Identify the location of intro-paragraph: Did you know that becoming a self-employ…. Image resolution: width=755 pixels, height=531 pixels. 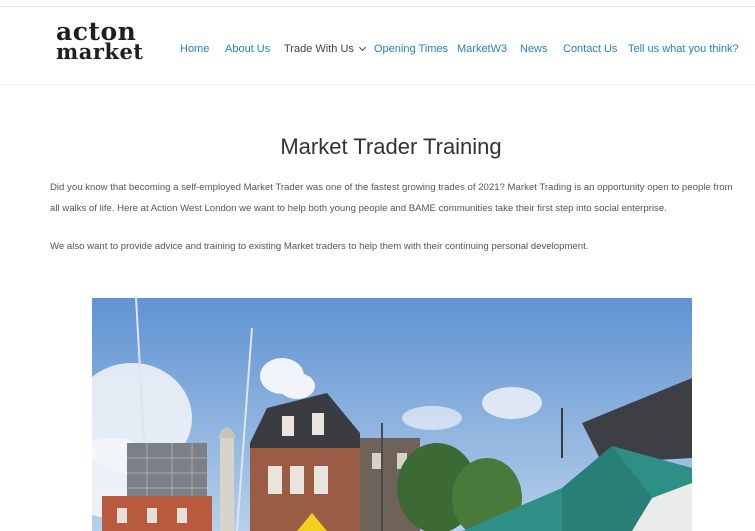
(391, 198).